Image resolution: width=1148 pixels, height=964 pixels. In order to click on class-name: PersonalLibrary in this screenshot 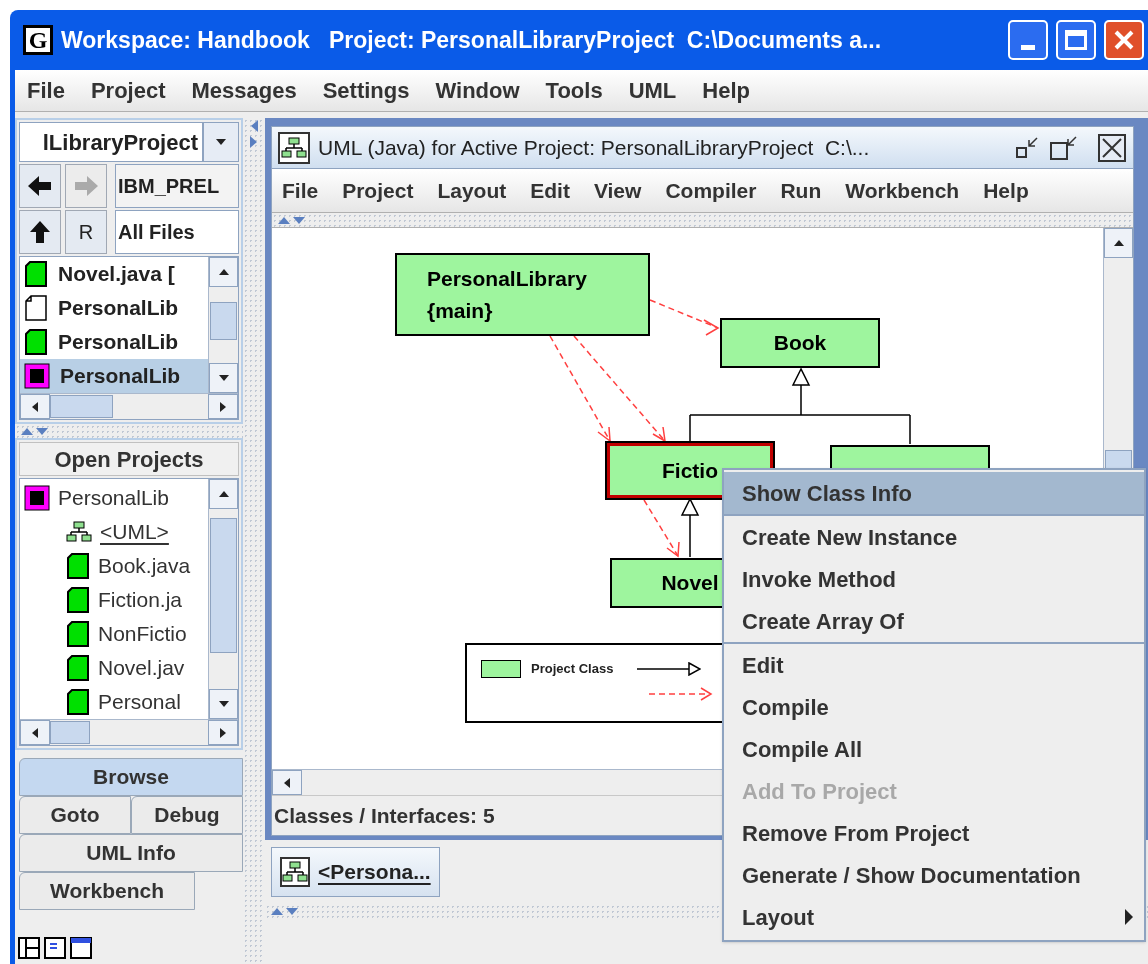, I will do `click(507, 278)`.